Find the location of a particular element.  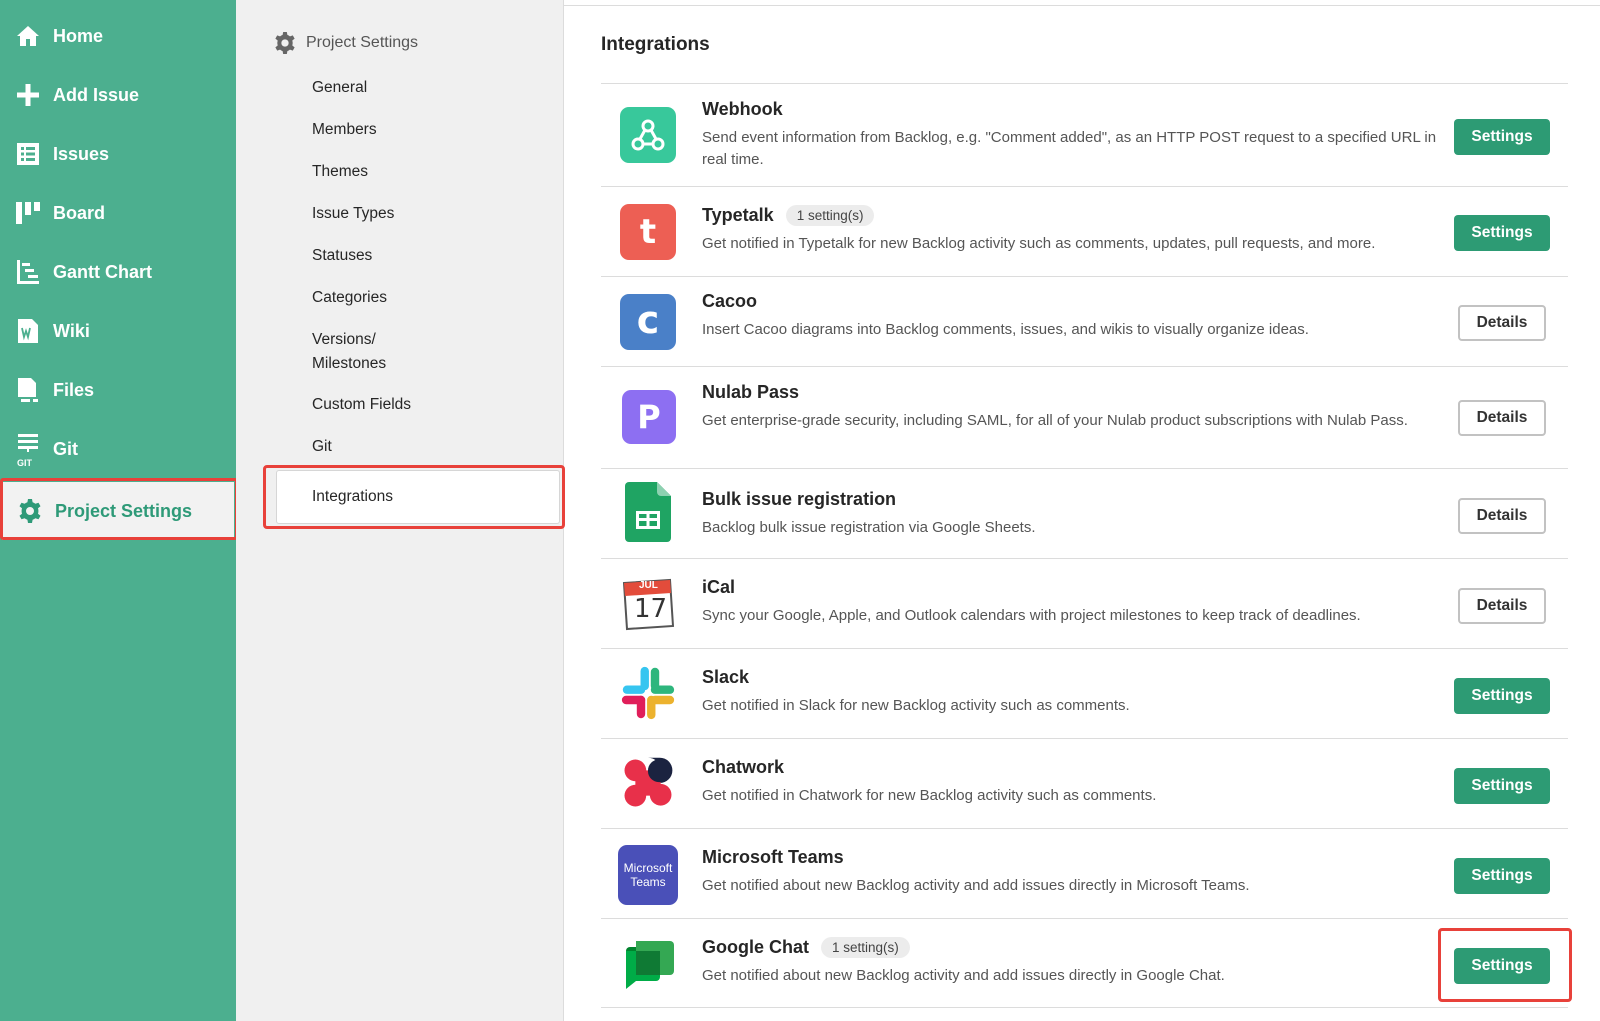

gantt-icon is located at coordinates (28, 272).